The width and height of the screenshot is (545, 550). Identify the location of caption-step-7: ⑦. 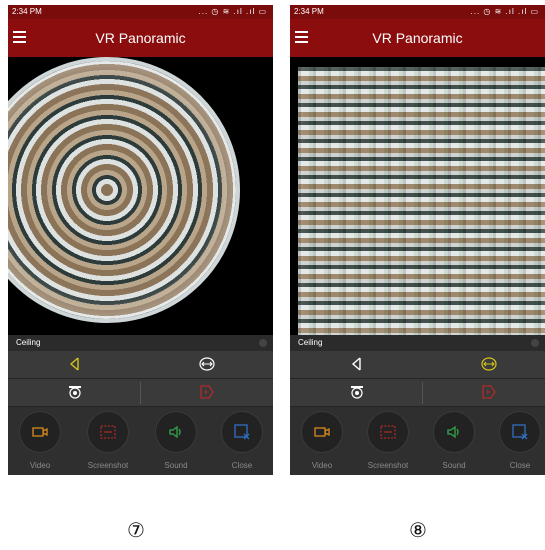
(136, 531).